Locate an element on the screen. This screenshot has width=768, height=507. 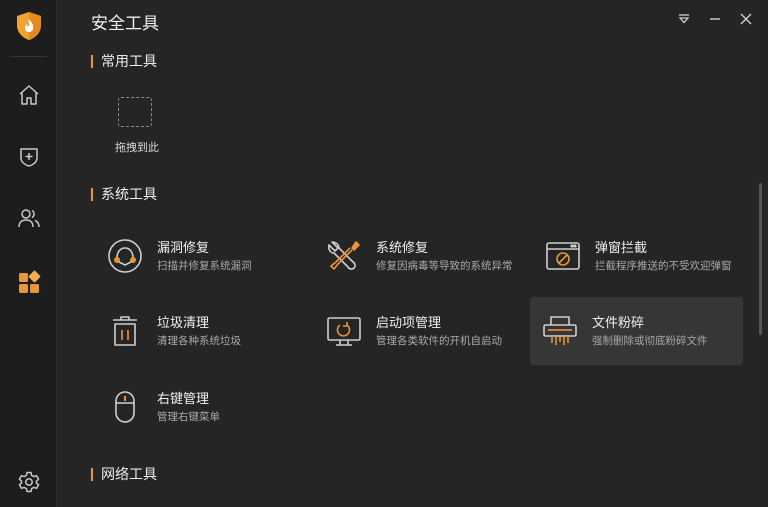
tool-startup-manager: 启动项管理 管理各类软件的开机自启动 is located at coordinates (420, 331).